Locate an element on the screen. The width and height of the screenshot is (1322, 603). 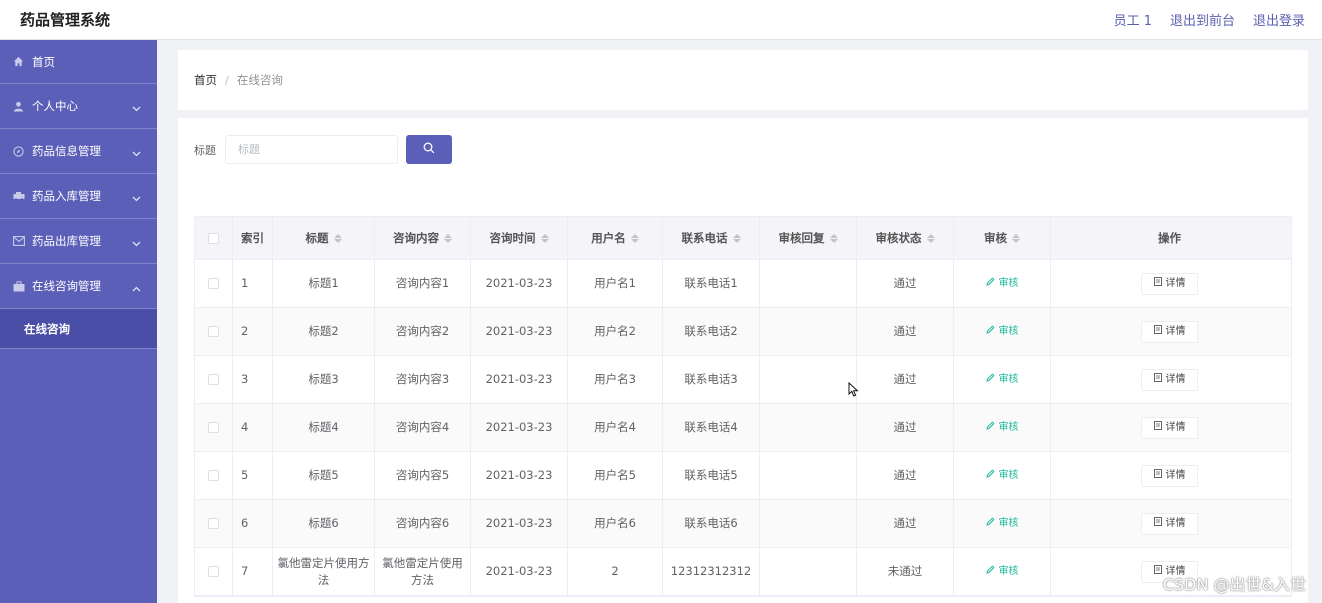
sidebar-subitem-online-consultation: 在线咨询 is located at coordinates (78, 329).